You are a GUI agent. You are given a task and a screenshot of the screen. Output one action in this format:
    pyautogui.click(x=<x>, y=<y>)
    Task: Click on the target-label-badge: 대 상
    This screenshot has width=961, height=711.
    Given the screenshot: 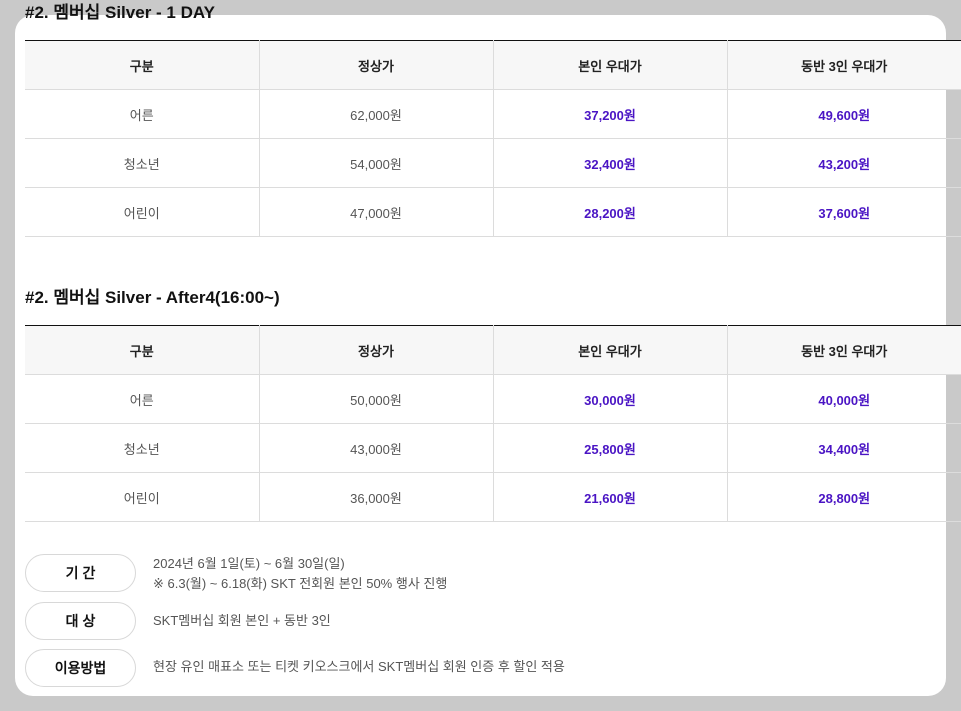 What is the action you would take?
    pyautogui.click(x=80, y=621)
    